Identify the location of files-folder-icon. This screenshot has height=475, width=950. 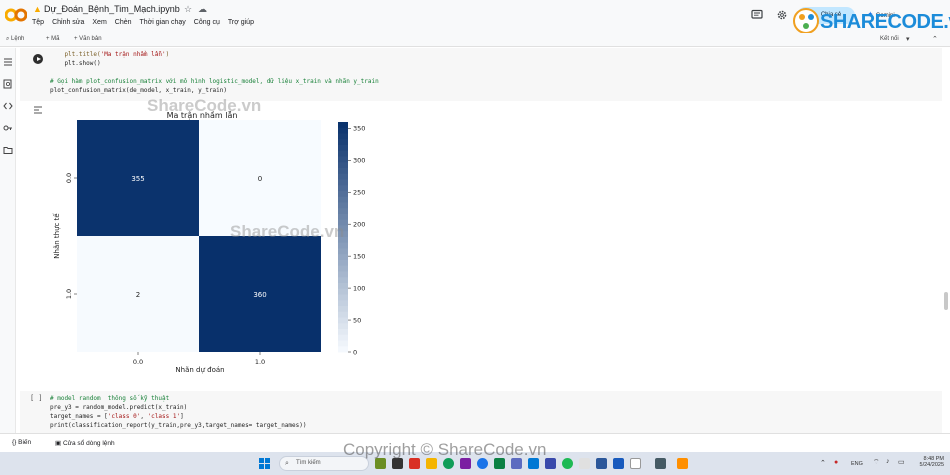
(8, 150).